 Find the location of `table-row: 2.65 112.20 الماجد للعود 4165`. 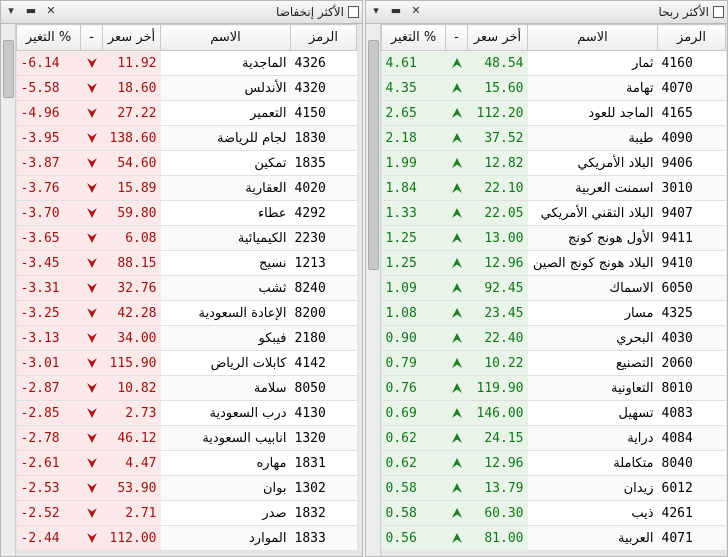

table-row: 2.65 112.20 الماجد للعود 4165 is located at coordinates (553, 113).